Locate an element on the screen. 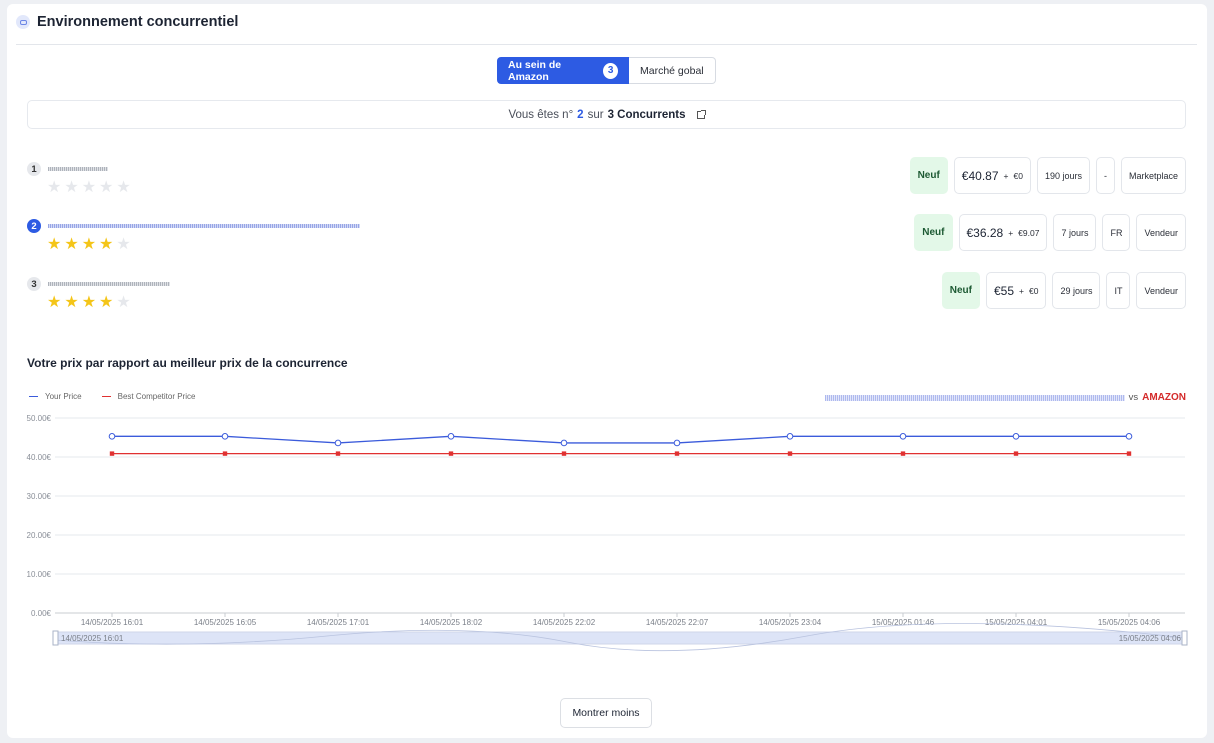 This screenshot has height=743, width=1214. price-chip: €40.87 + €0 is located at coordinates (992, 175).